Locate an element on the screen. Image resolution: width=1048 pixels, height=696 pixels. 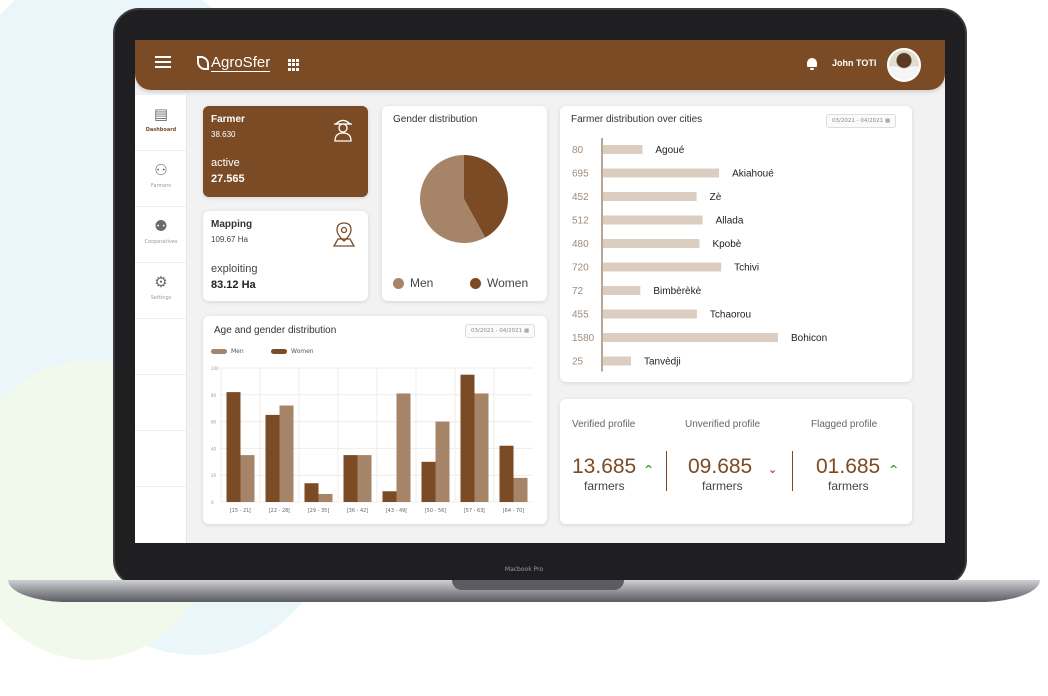
city-label: Bohicon is located at coordinates (809, 338).